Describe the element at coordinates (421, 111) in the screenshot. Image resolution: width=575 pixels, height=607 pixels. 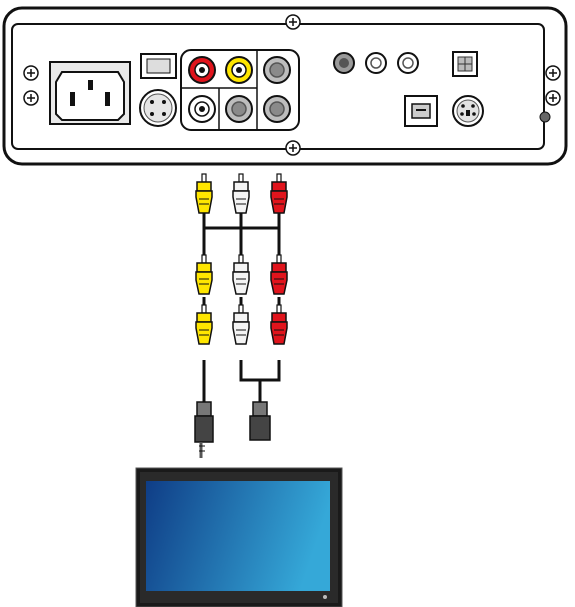
I see `usb-b-port-icon` at that location.